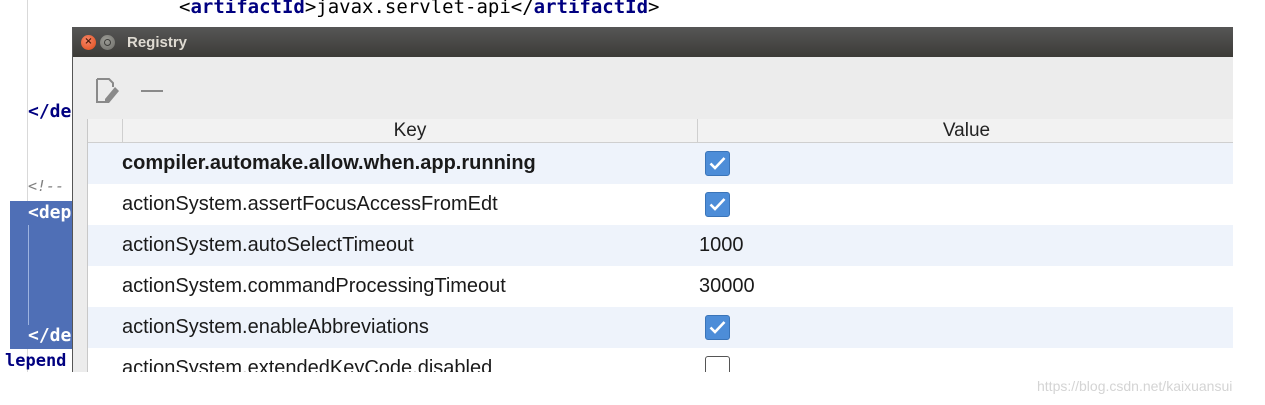 The width and height of the screenshot is (1265, 405). I want to click on table-row: compiler.automake.allow.when.app.running, so click(660, 163).